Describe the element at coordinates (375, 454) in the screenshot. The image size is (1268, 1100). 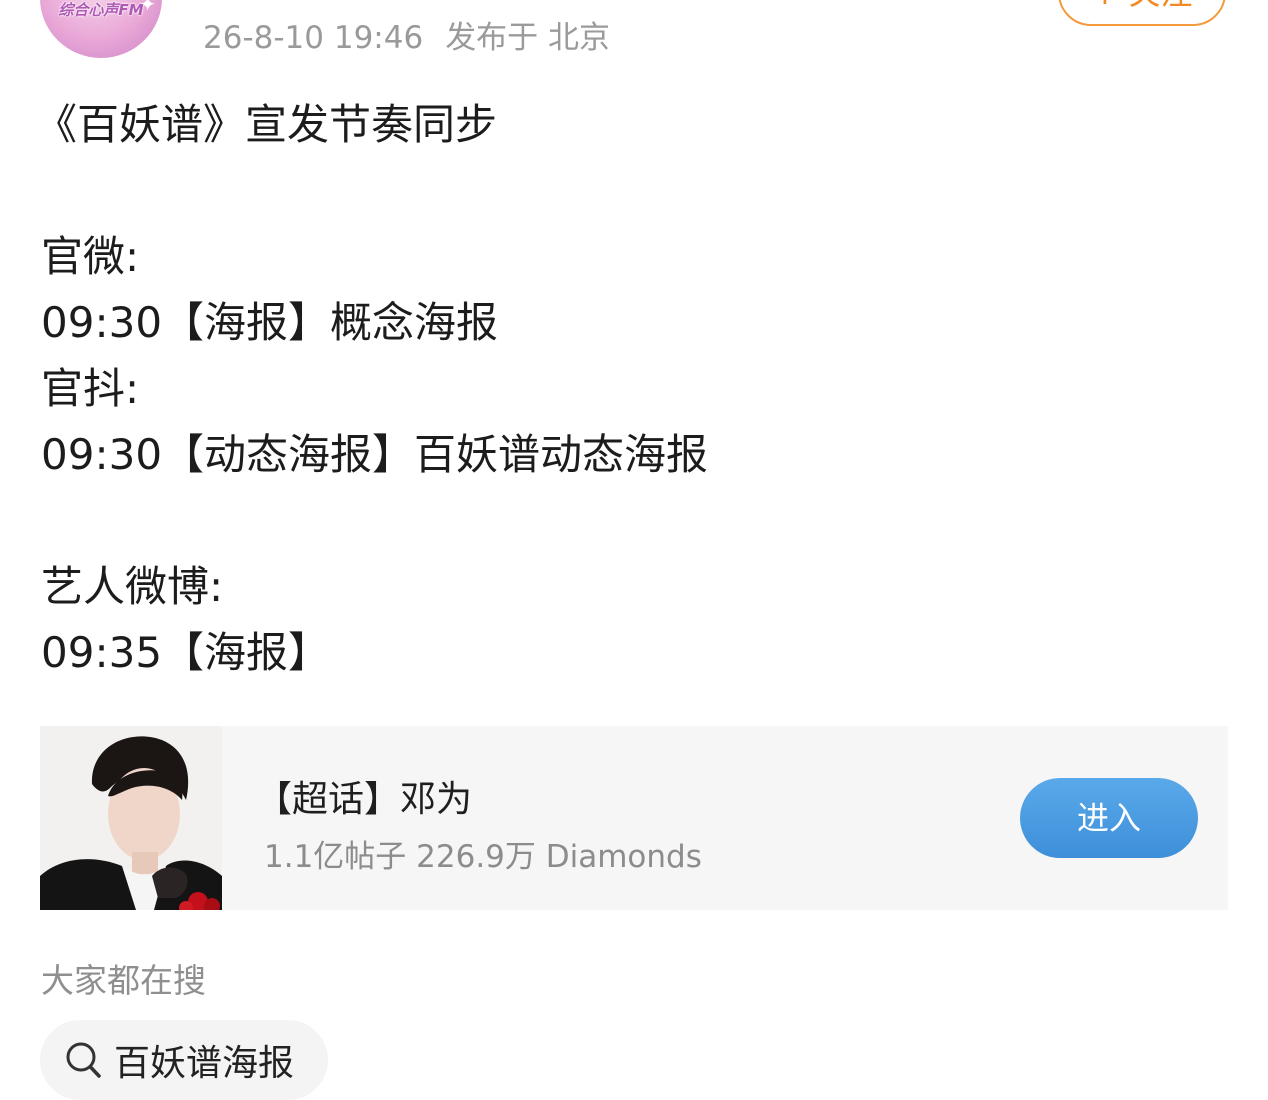
I see `post-line: 09:30【动态海报】百妖谱动态海报` at that location.